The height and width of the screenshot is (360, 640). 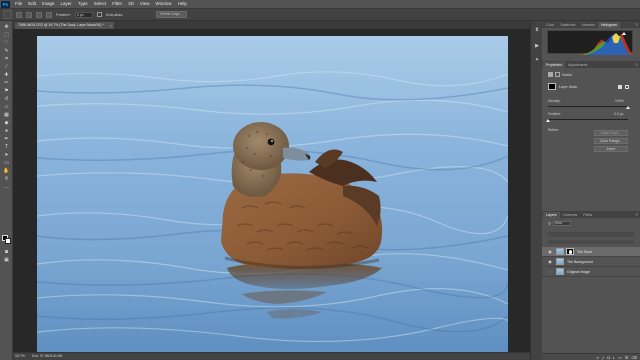 I want to click on new-layer-icon: ⊞, so click(x=626, y=357).